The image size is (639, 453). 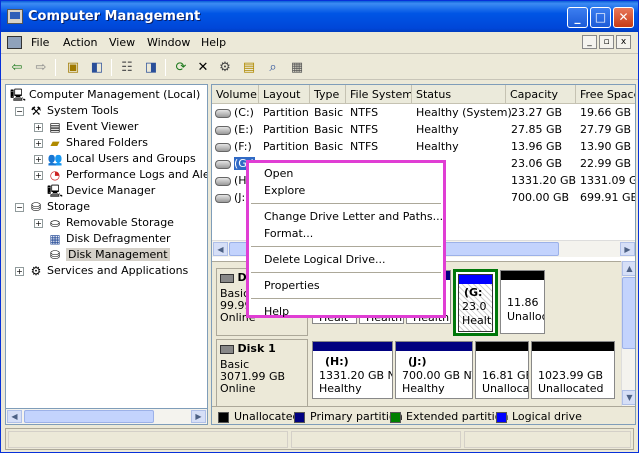 I want to click on tree-horizontal-scrollbar: ◀ ▶, so click(x=106, y=416).